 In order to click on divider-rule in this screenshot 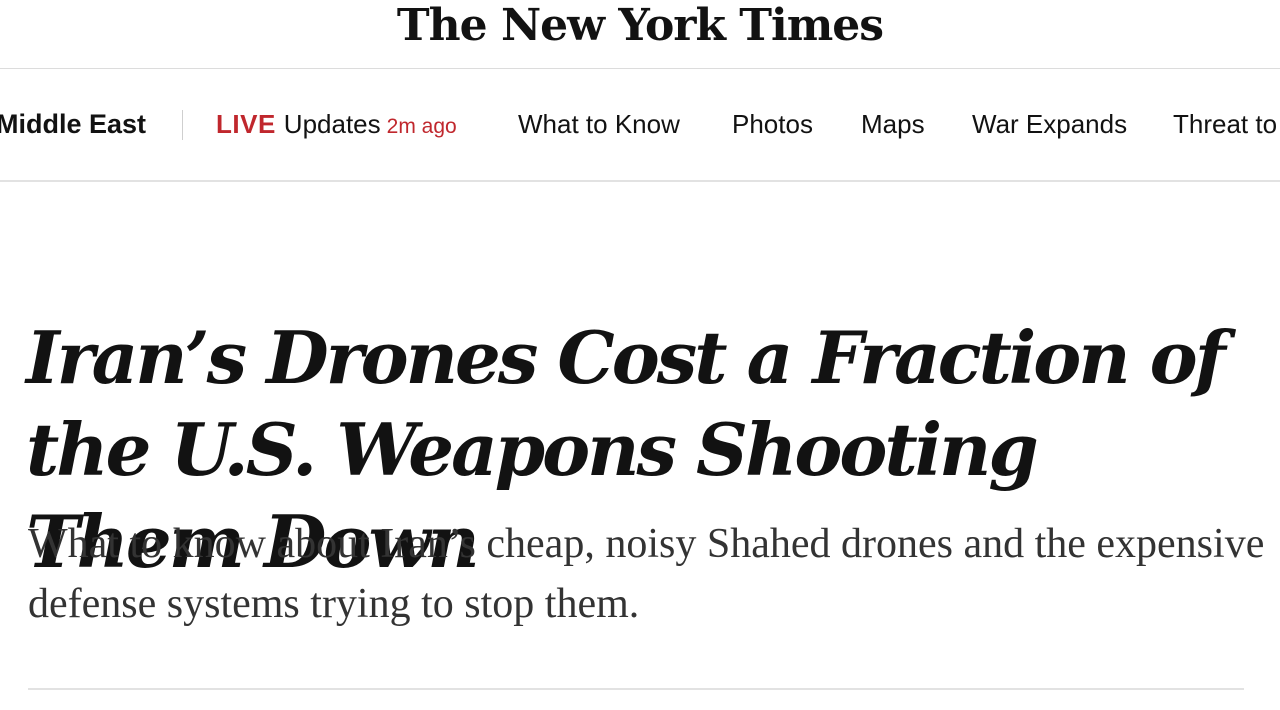, I will do `click(636, 689)`.